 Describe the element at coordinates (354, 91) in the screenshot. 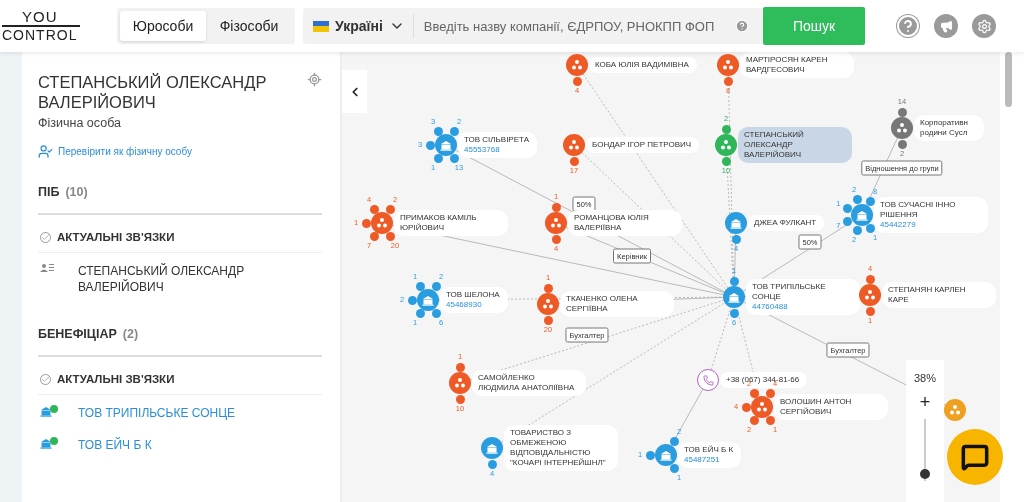

I see `collapse-button` at that location.